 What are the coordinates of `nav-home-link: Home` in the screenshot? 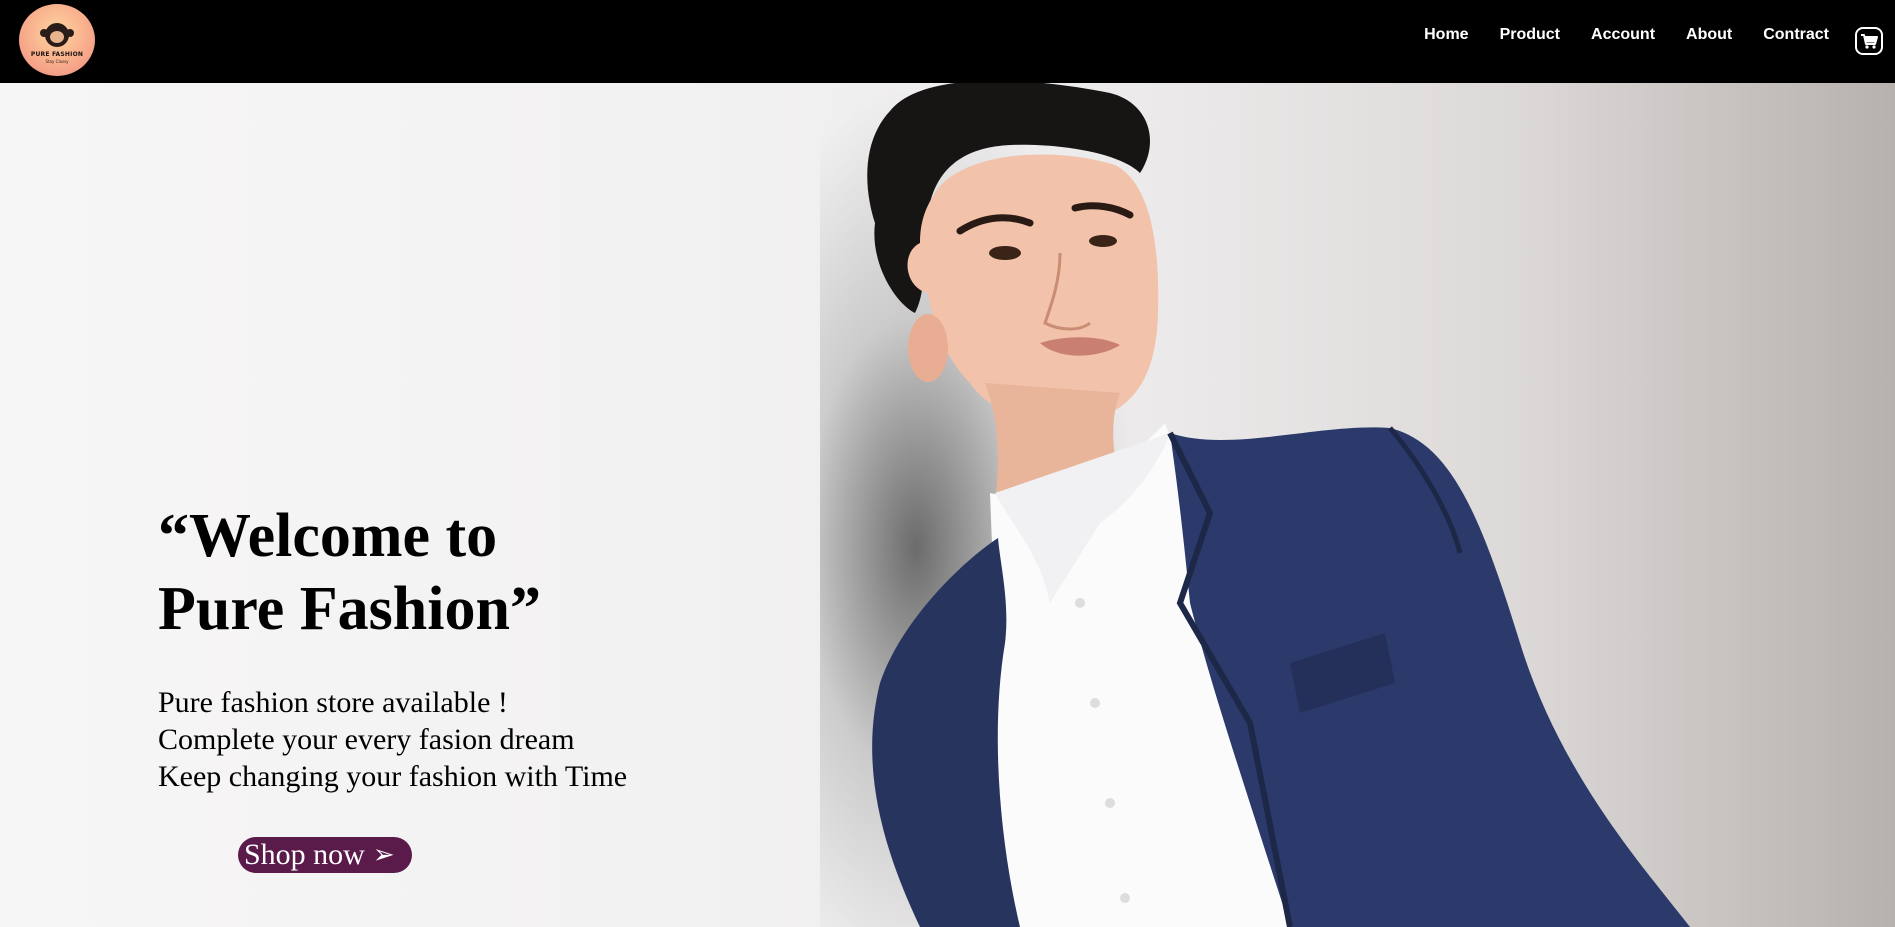 It's located at (1446, 35).